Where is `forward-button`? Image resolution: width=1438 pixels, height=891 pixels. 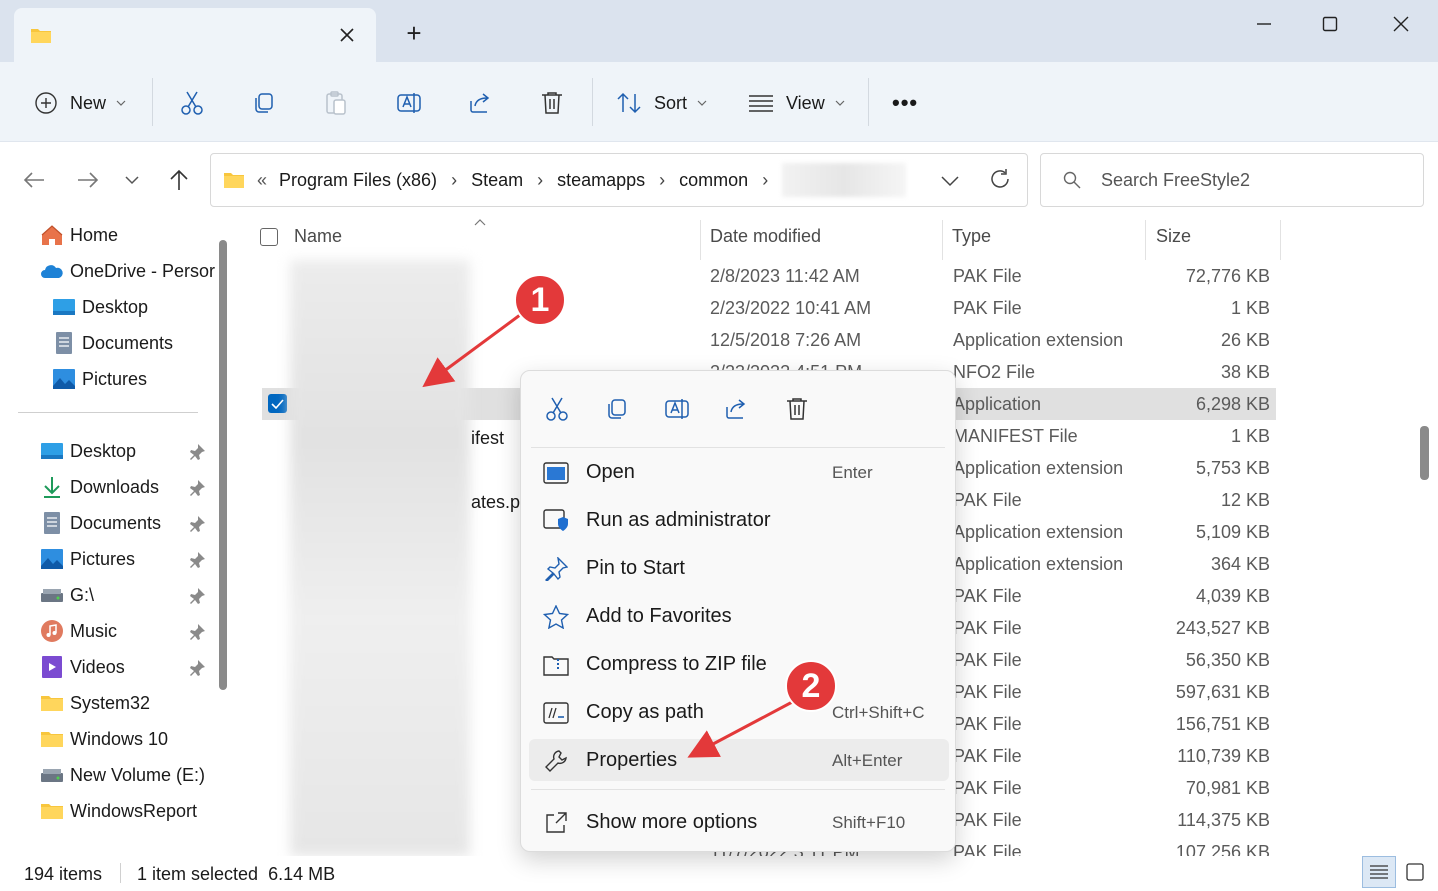
forward-button is located at coordinates (88, 180).